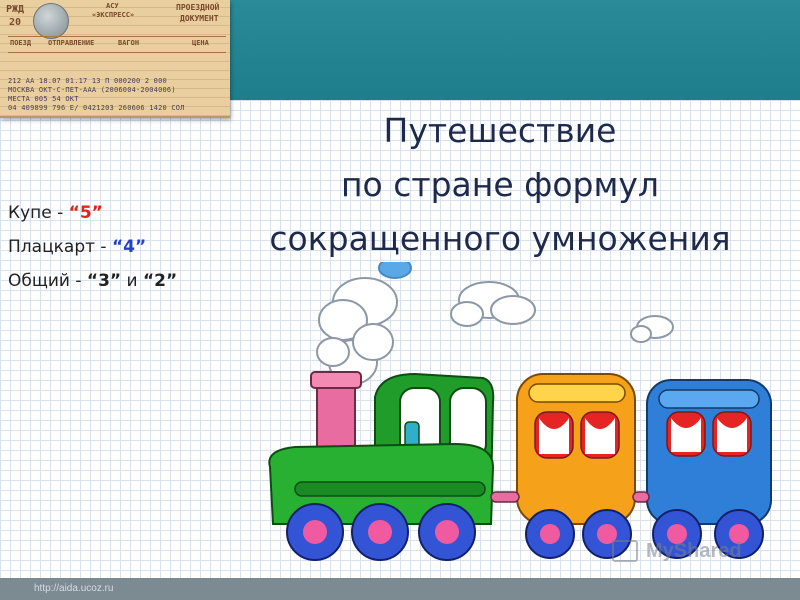 This screenshot has height=600, width=800. What do you see at coordinates (43, 99) in the screenshot?
I see `ticket-print-line: МЕСТА 005 54 ОКТ` at bounding box center [43, 99].